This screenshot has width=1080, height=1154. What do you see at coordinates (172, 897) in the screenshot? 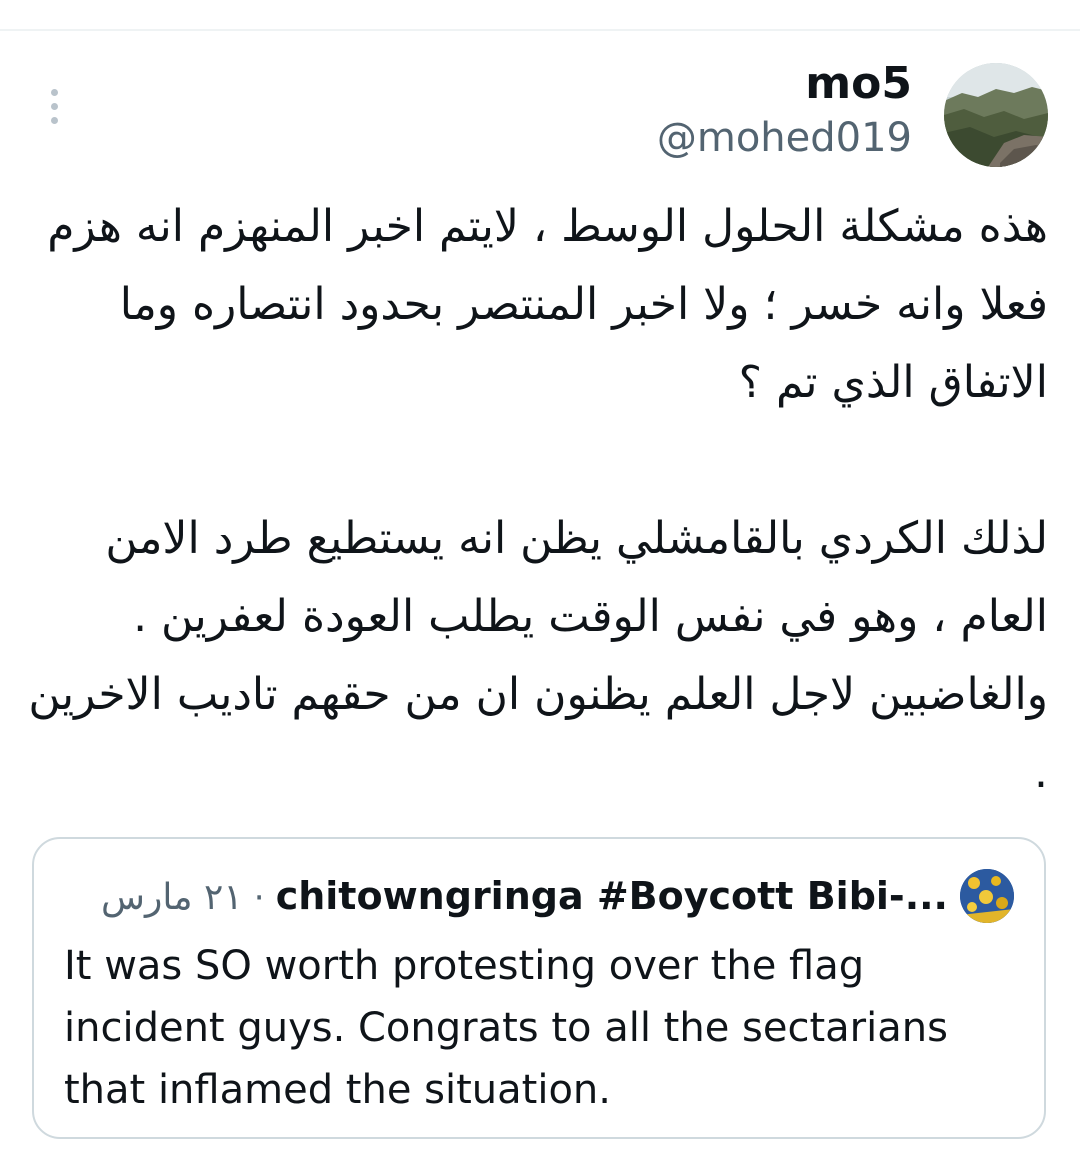
I see `quoted-tweet-date: ٢١ مارس` at bounding box center [172, 897].